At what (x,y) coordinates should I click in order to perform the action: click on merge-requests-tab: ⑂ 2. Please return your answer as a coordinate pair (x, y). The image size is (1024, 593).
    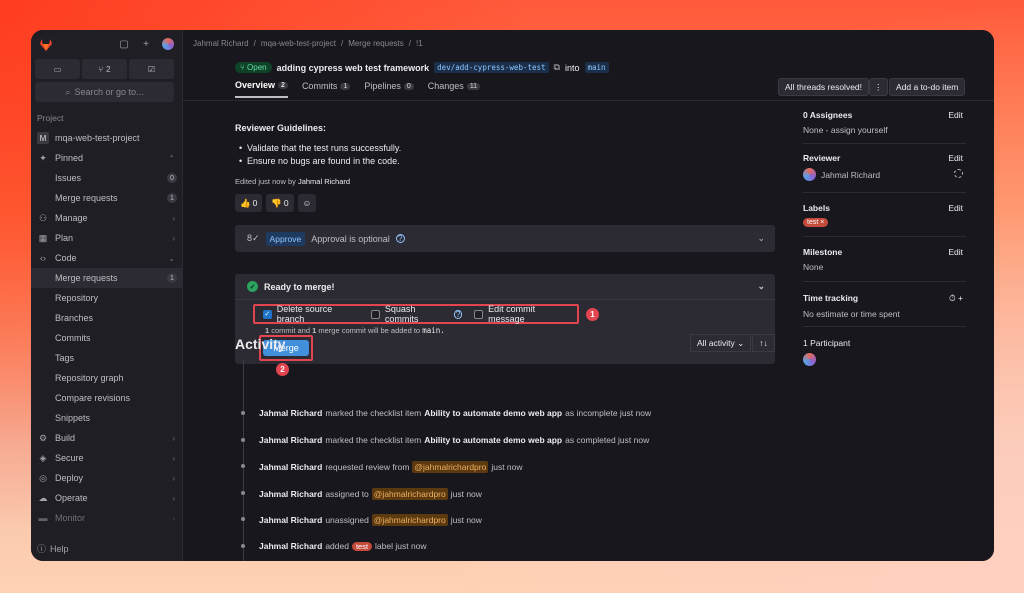
    Looking at the image, I should click on (104, 69).